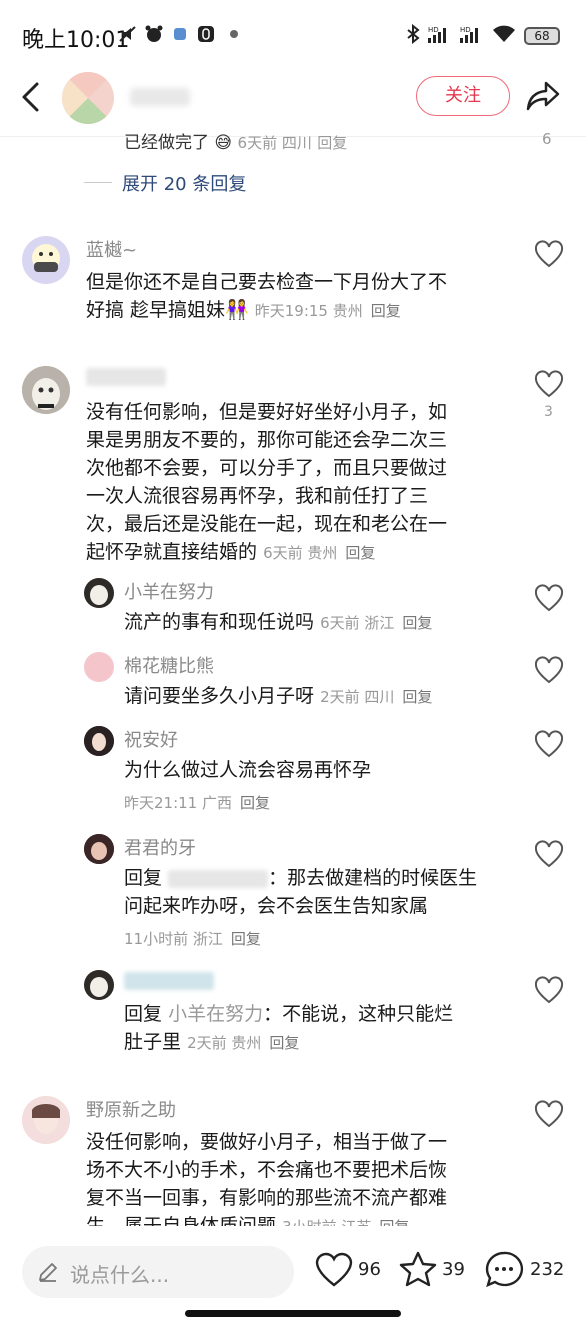  Describe the element at coordinates (169, 665) in the screenshot. I see `reply-author: 棉花糖比熊` at that location.